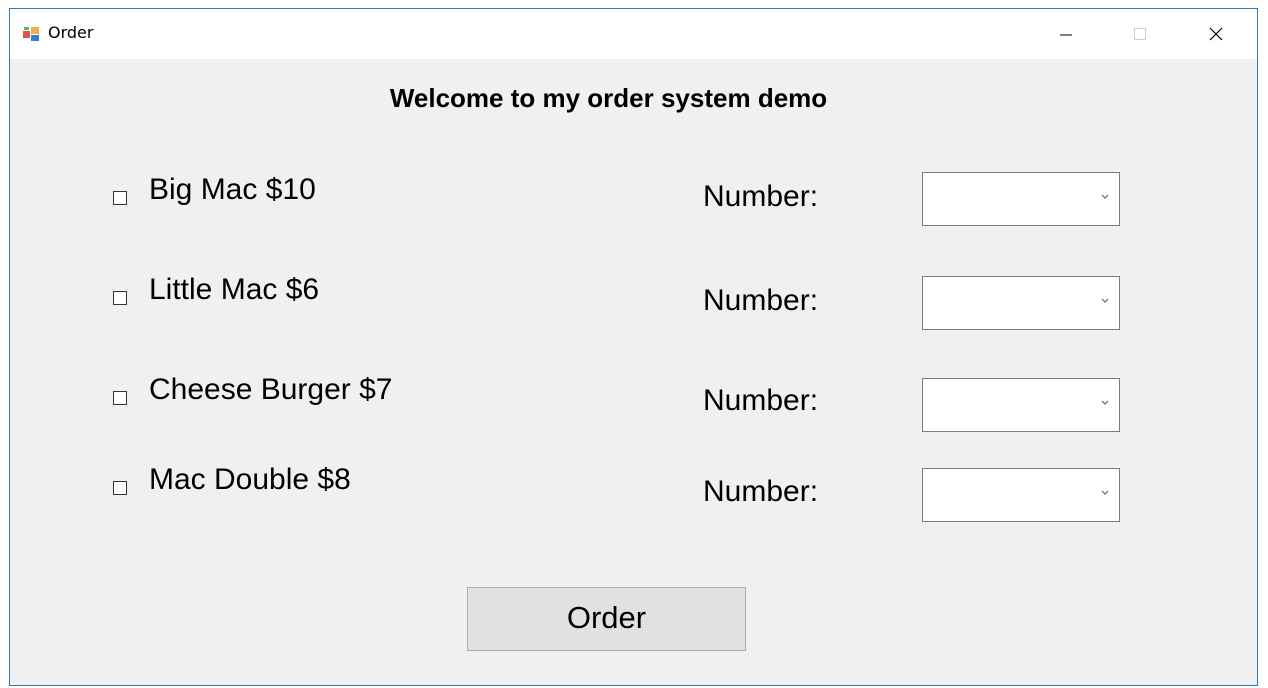  I want to click on order-item-row: Big Mac $10 Number:, so click(633, 199).